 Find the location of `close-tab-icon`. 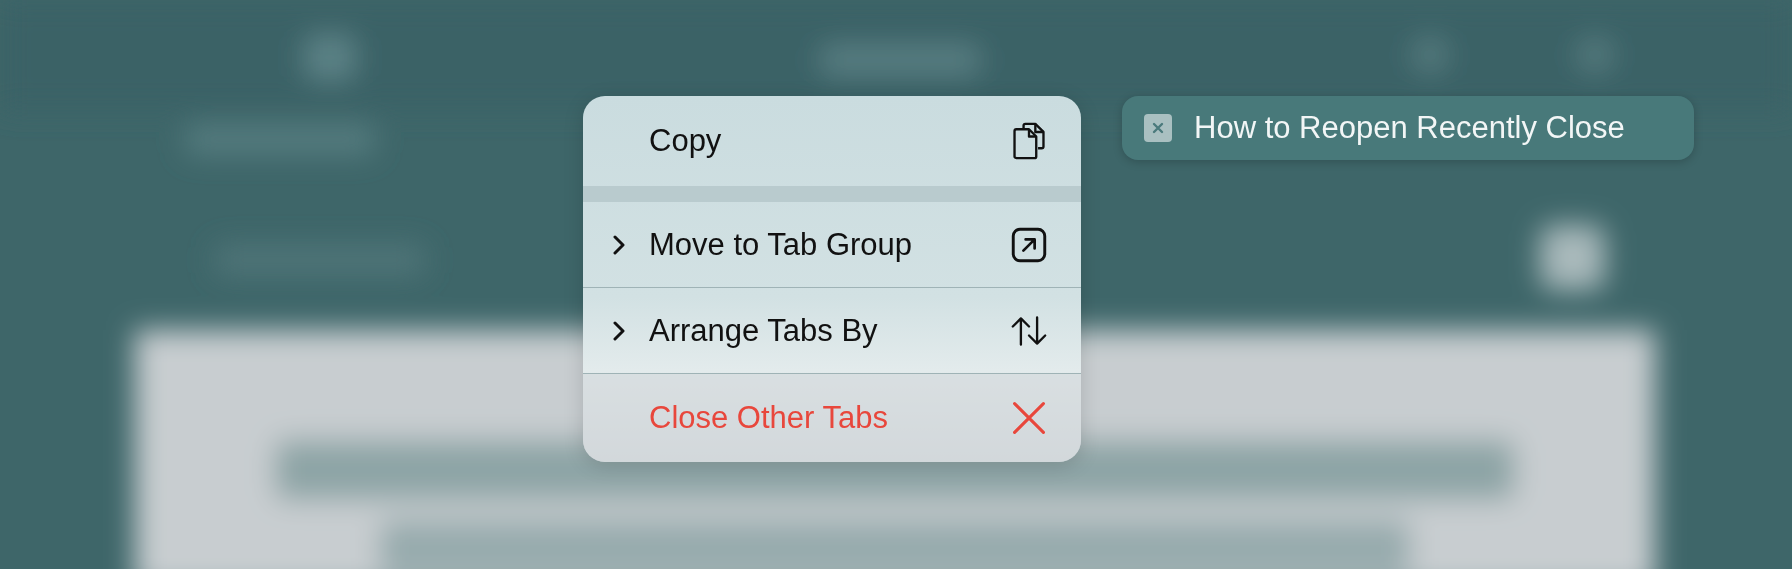

close-tab-icon is located at coordinates (1158, 128).